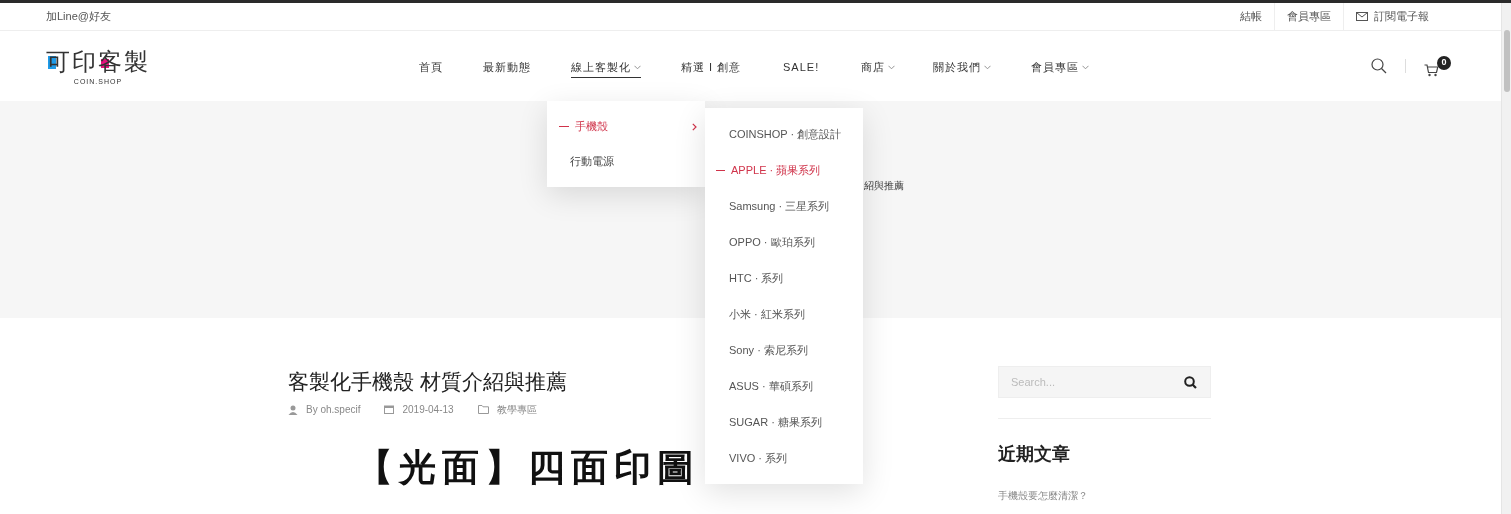 The image size is (1511, 514). Describe the element at coordinates (801, 68) in the screenshot. I see `nav-link: SALE!` at that location.